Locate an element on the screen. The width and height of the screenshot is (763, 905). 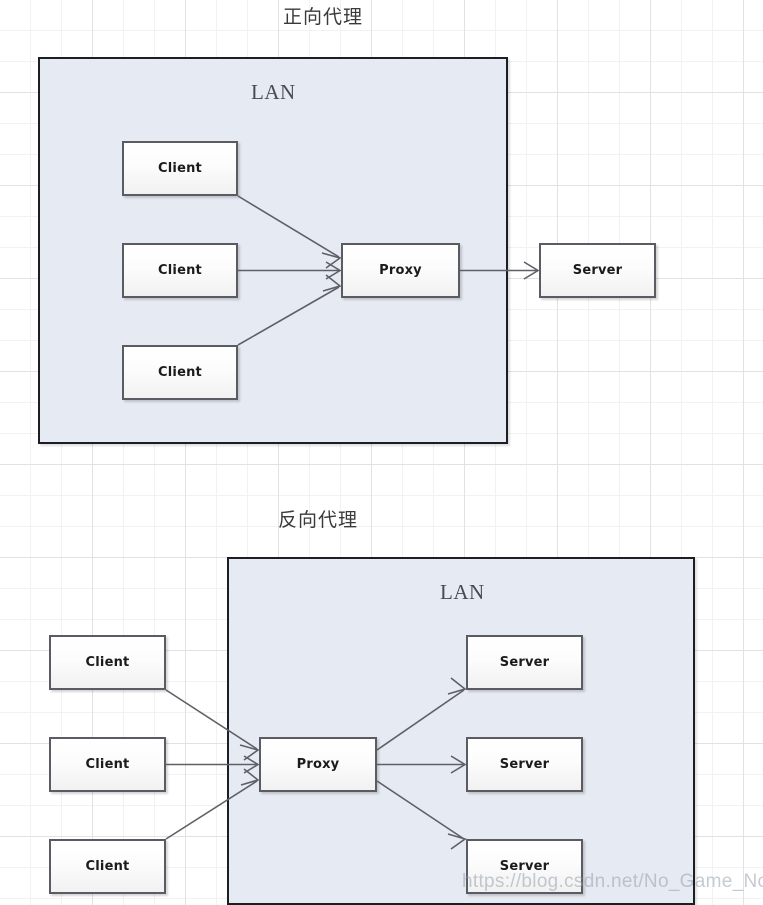
forward-proxy-client-1: Client is located at coordinates (180, 168).